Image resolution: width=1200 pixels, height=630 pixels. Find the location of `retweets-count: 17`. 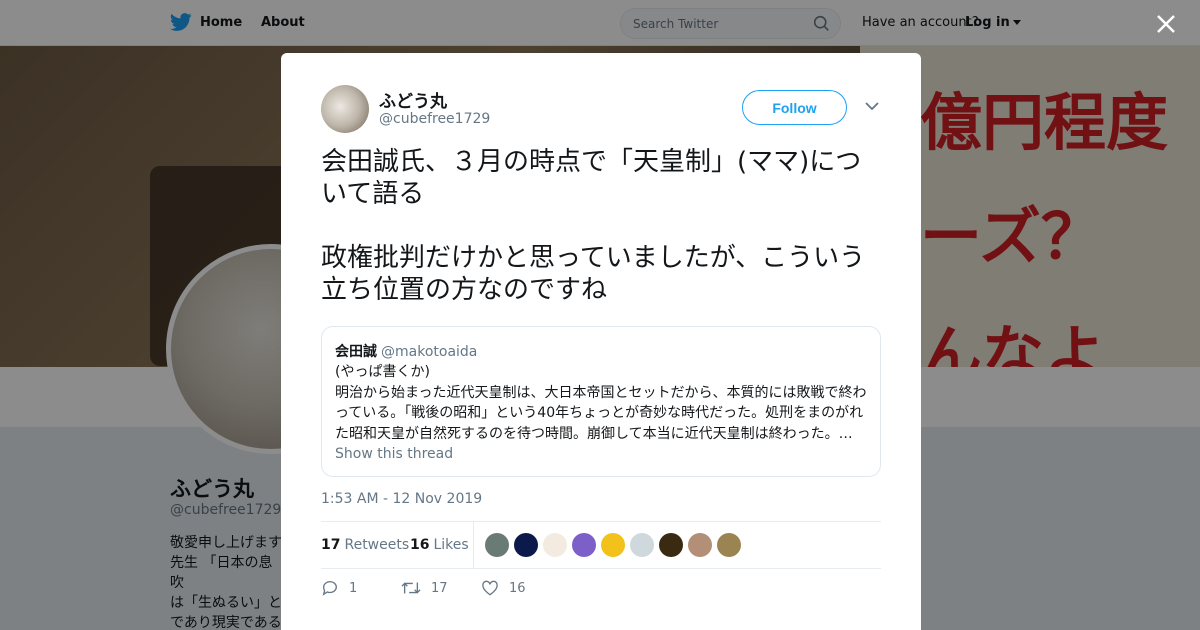

retweets-count: 17 is located at coordinates (331, 545).